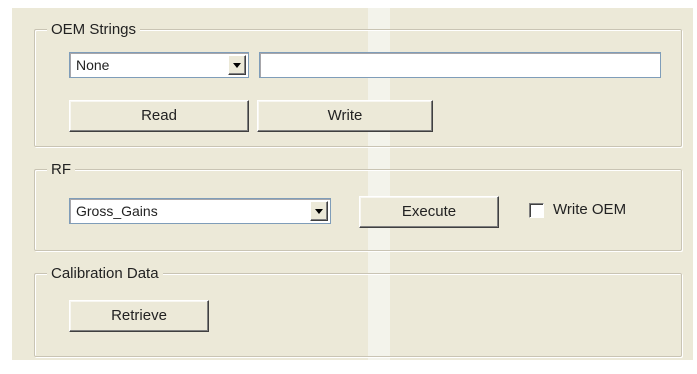  What do you see at coordinates (93, 65) in the screenshot?
I see `oem-string-selector-value: None` at bounding box center [93, 65].